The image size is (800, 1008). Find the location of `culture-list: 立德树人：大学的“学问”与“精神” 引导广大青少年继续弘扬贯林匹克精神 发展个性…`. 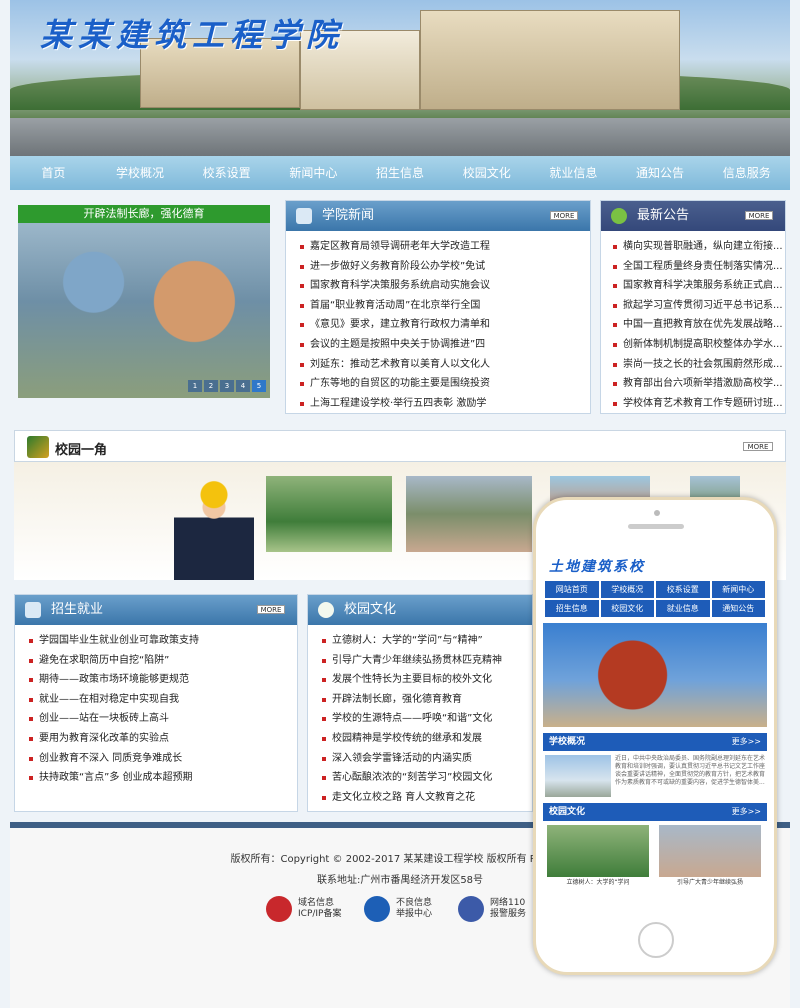

culture-list: 立德树人：大学的“学问”与“精神” 引导广大青少年继续弘扬贯林匹克精神 发展个性… is located at coordinates (420, 716).